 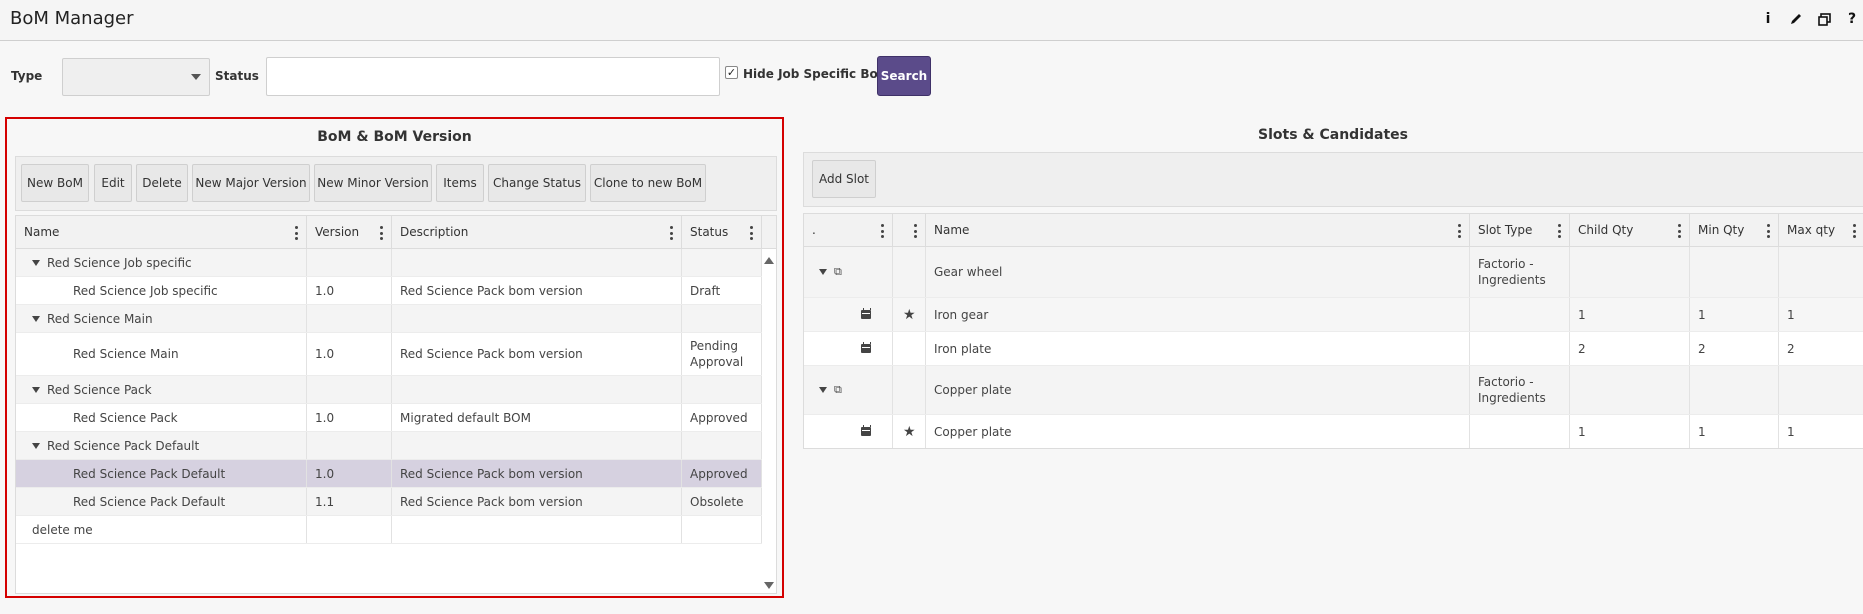 I want to click on cell-text: Red Science Pack Default, so click(x=149, y=501).